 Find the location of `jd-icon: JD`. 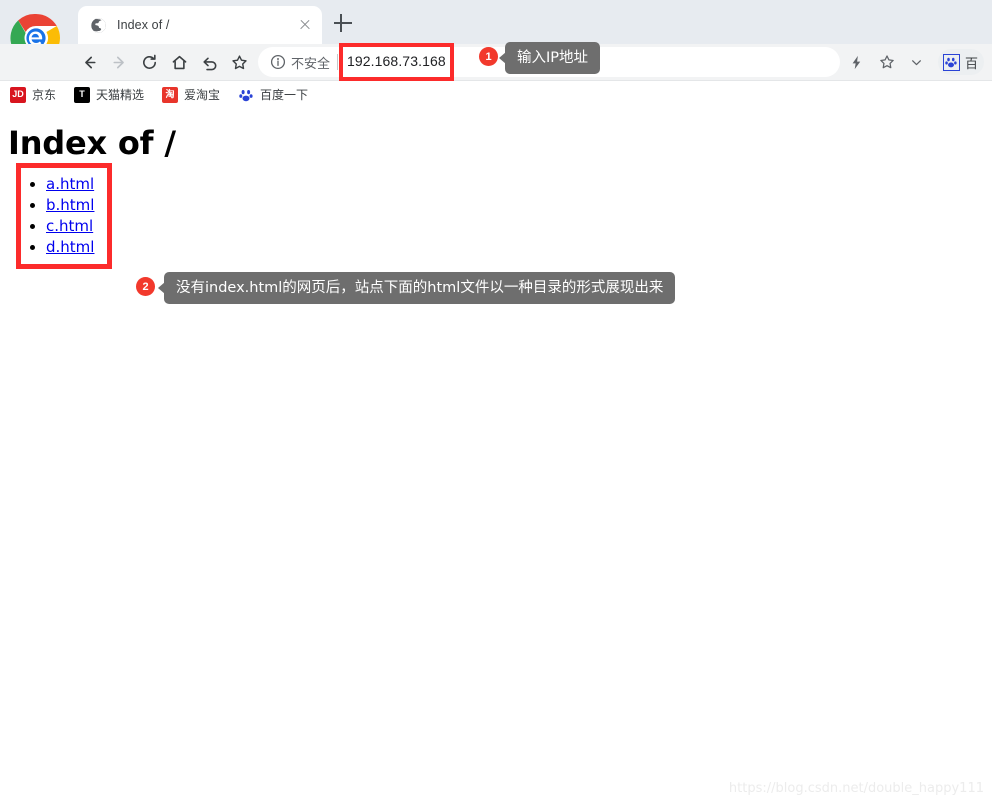

jd-icon: JD is located at coordinates (18, 94).